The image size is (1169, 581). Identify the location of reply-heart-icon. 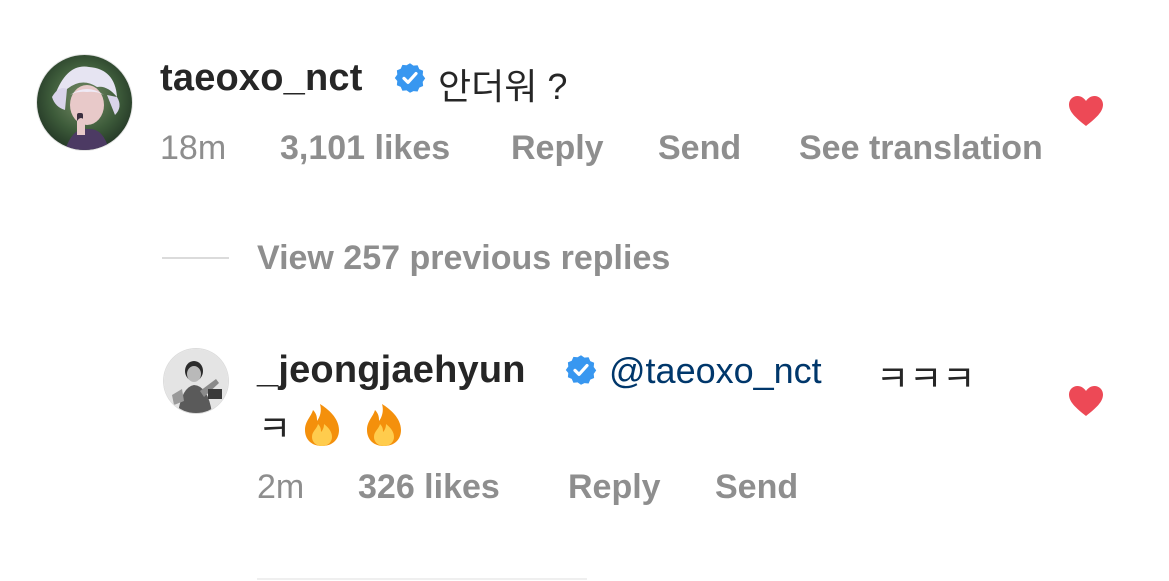
(1086, 401).